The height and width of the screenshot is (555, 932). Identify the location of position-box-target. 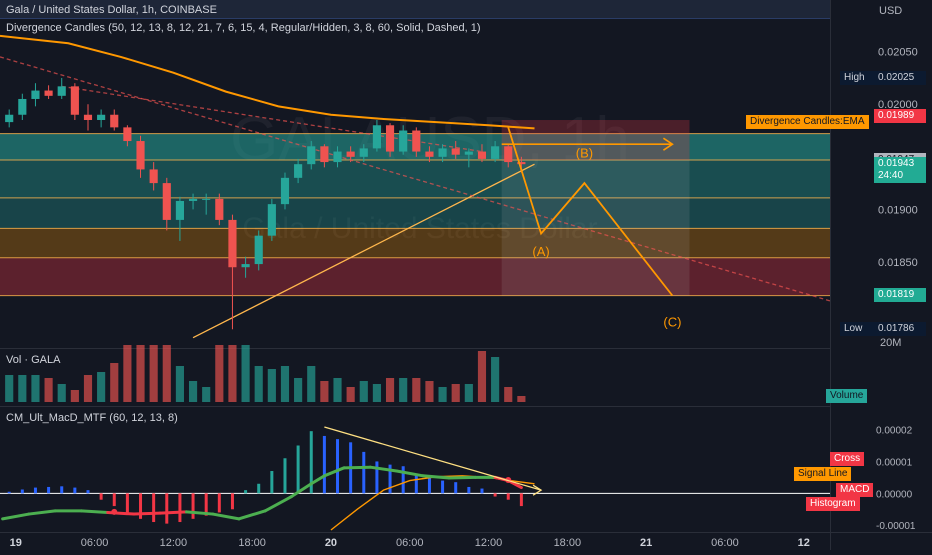
(595, 227).